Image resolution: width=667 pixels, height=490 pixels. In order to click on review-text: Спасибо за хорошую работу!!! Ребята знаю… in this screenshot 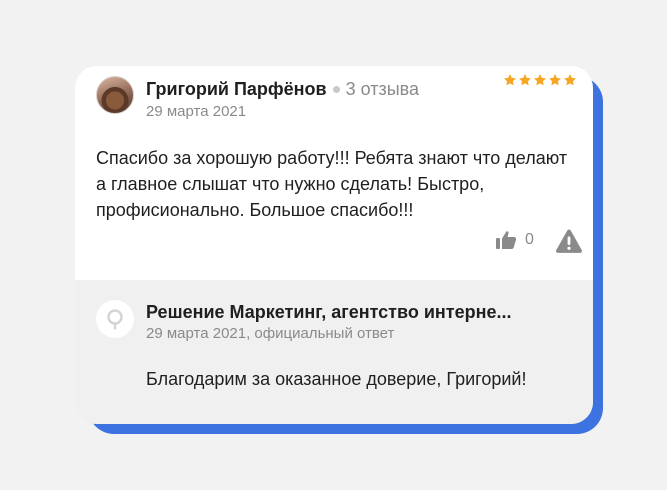, I will do `click(332, 184)`.